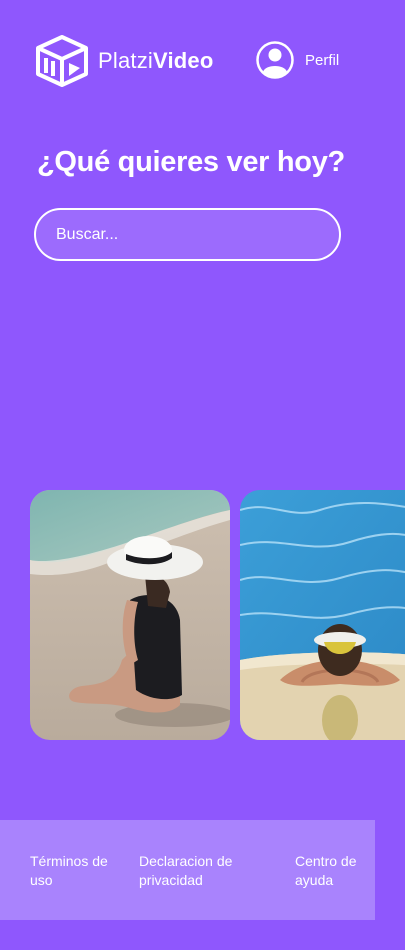 This screenshot has height=950, width=405. I want to click on logo-text: PlatziVideo, so click(156, 61).